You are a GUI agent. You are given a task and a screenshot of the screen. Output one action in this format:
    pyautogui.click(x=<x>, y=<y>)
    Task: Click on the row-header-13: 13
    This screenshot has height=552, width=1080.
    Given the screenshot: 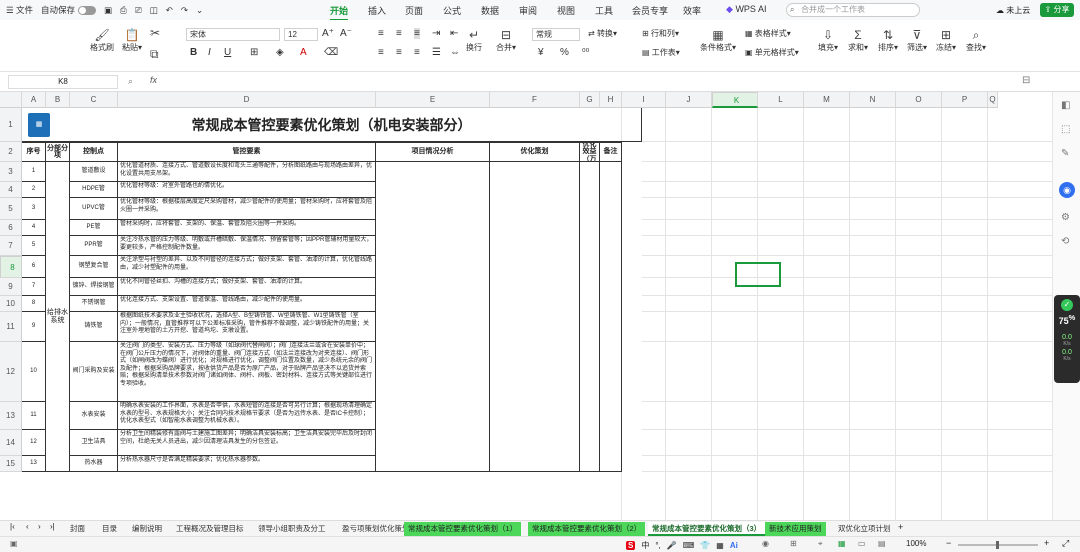 What is the action you would take?
    pyautogui.click(x=11, y=416)
    